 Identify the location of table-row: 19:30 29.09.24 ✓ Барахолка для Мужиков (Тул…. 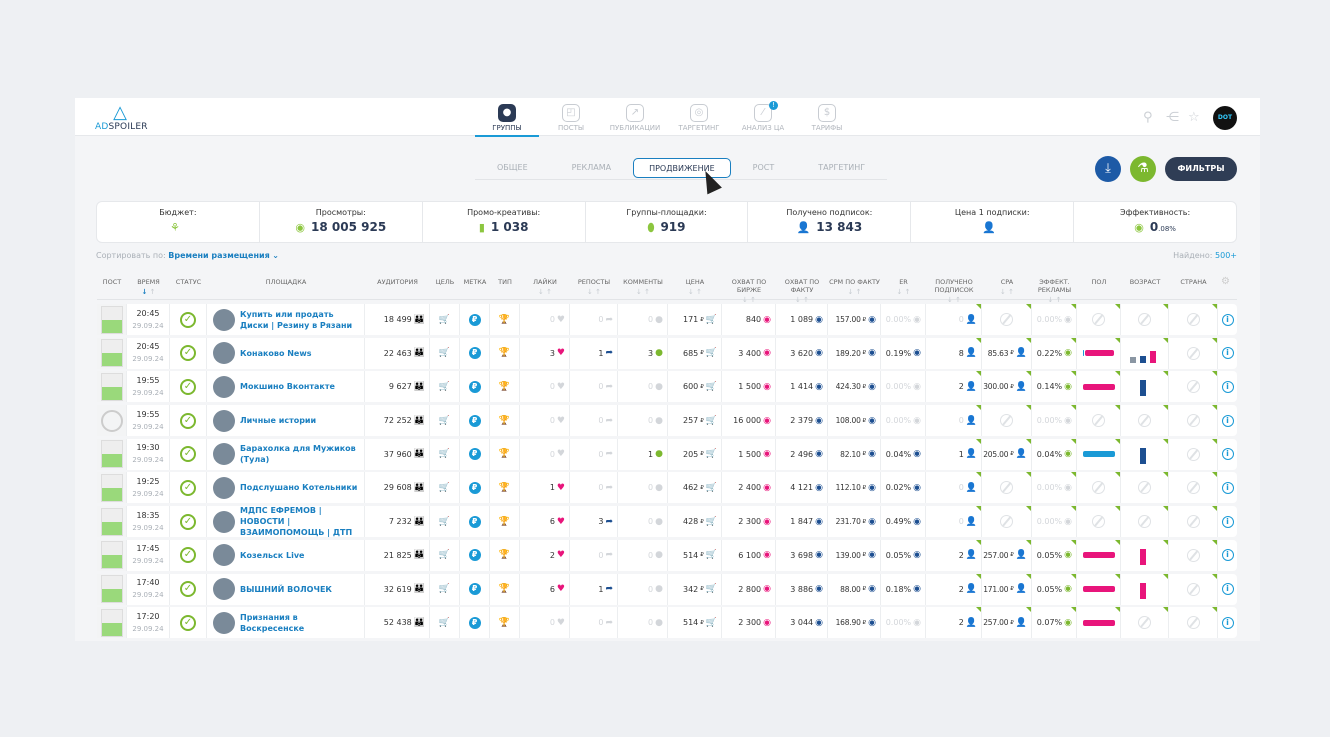
(667, 454).